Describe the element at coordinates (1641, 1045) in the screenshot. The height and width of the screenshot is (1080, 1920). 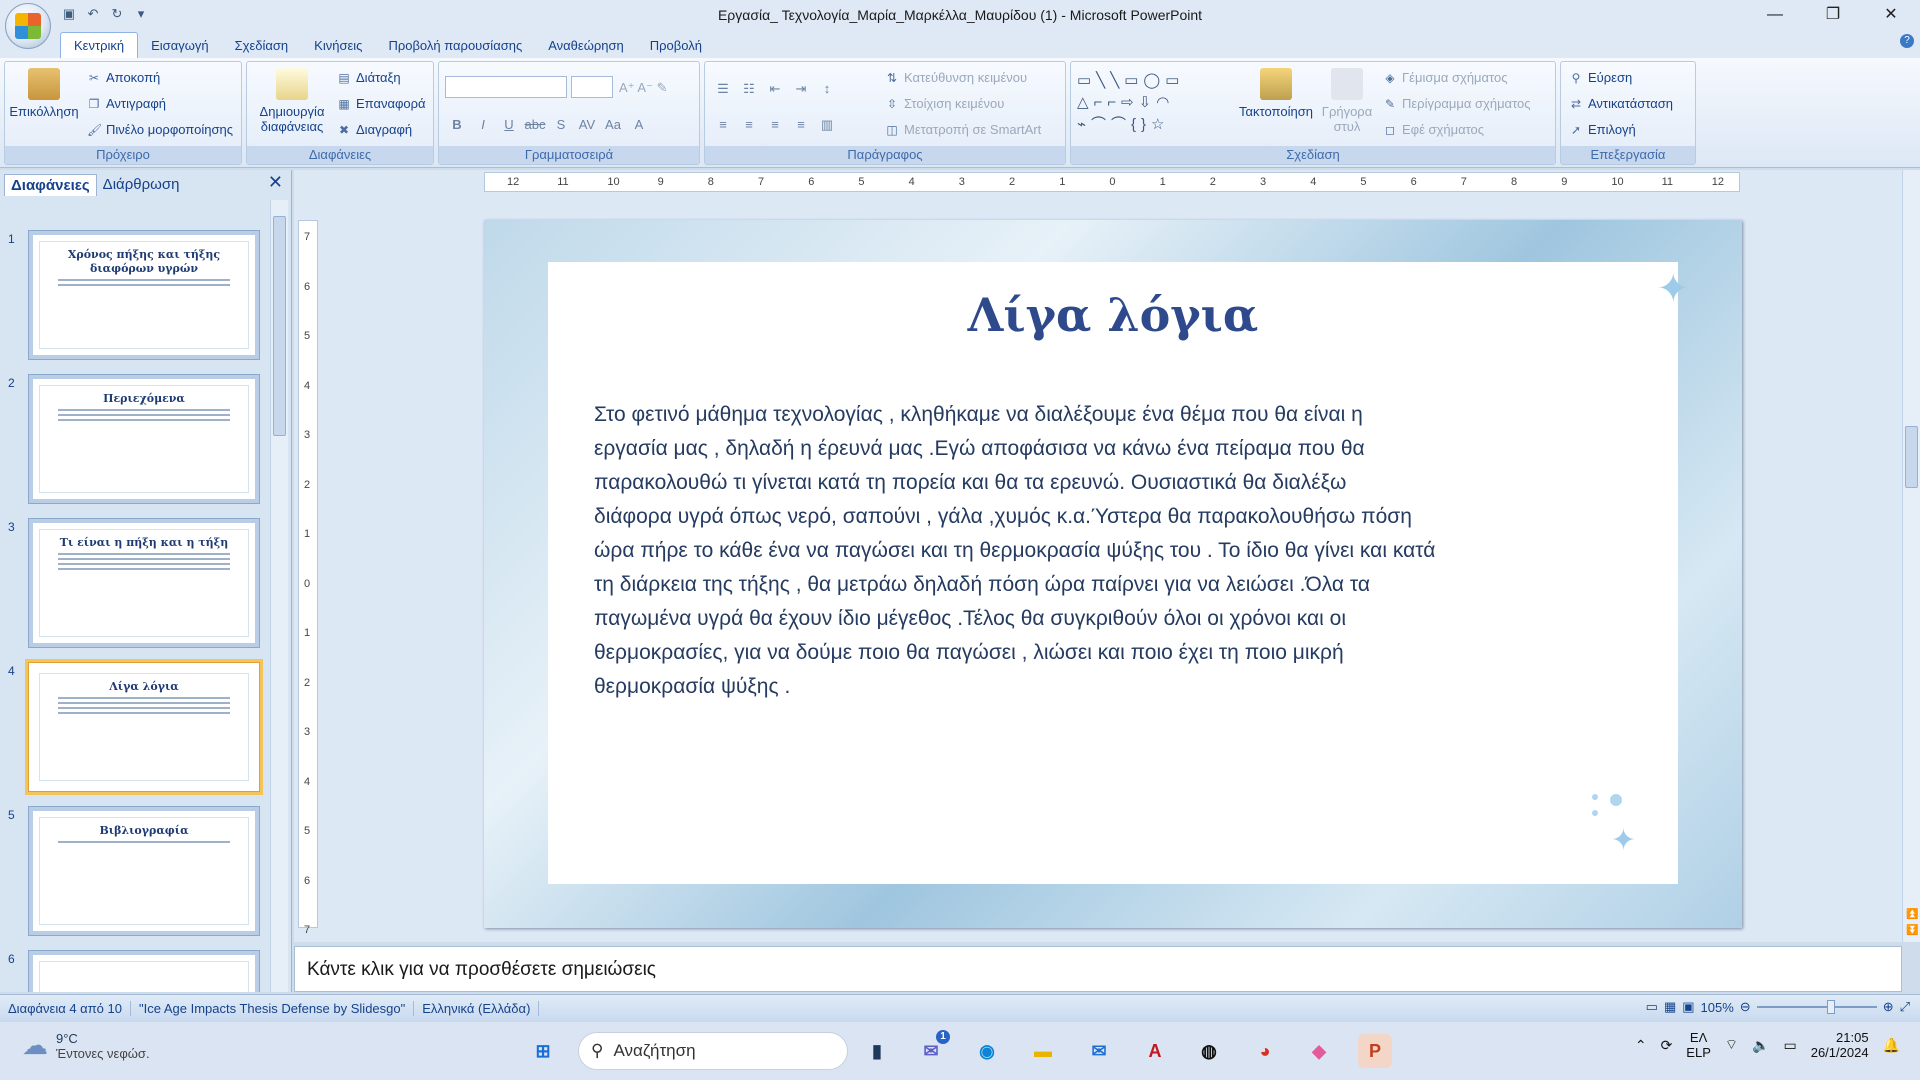
I see `chevron-up-icon: ⌃` at that location.